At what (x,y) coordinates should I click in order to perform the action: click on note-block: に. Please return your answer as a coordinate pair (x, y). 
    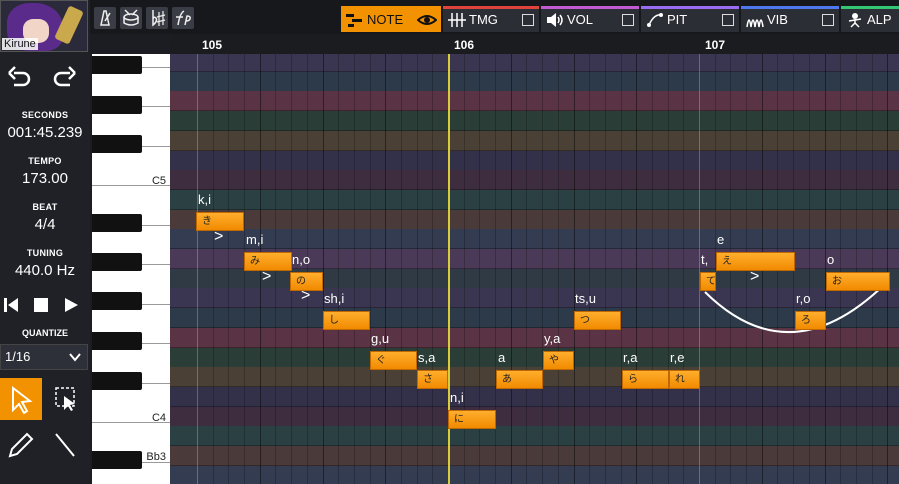
    Looking at the image, I should click on (472, 419).